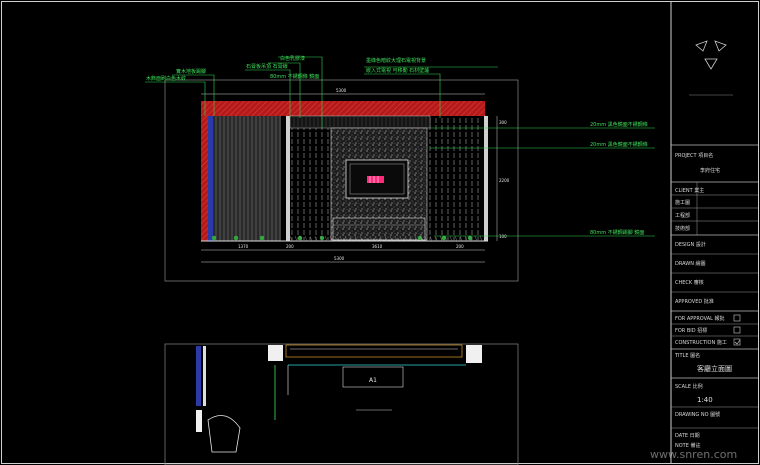  Describe the element at coordinates (701, 342) in the screenshot. I see `tb-checkbox-label-3: CONSTRUCTION 施工` at that location.